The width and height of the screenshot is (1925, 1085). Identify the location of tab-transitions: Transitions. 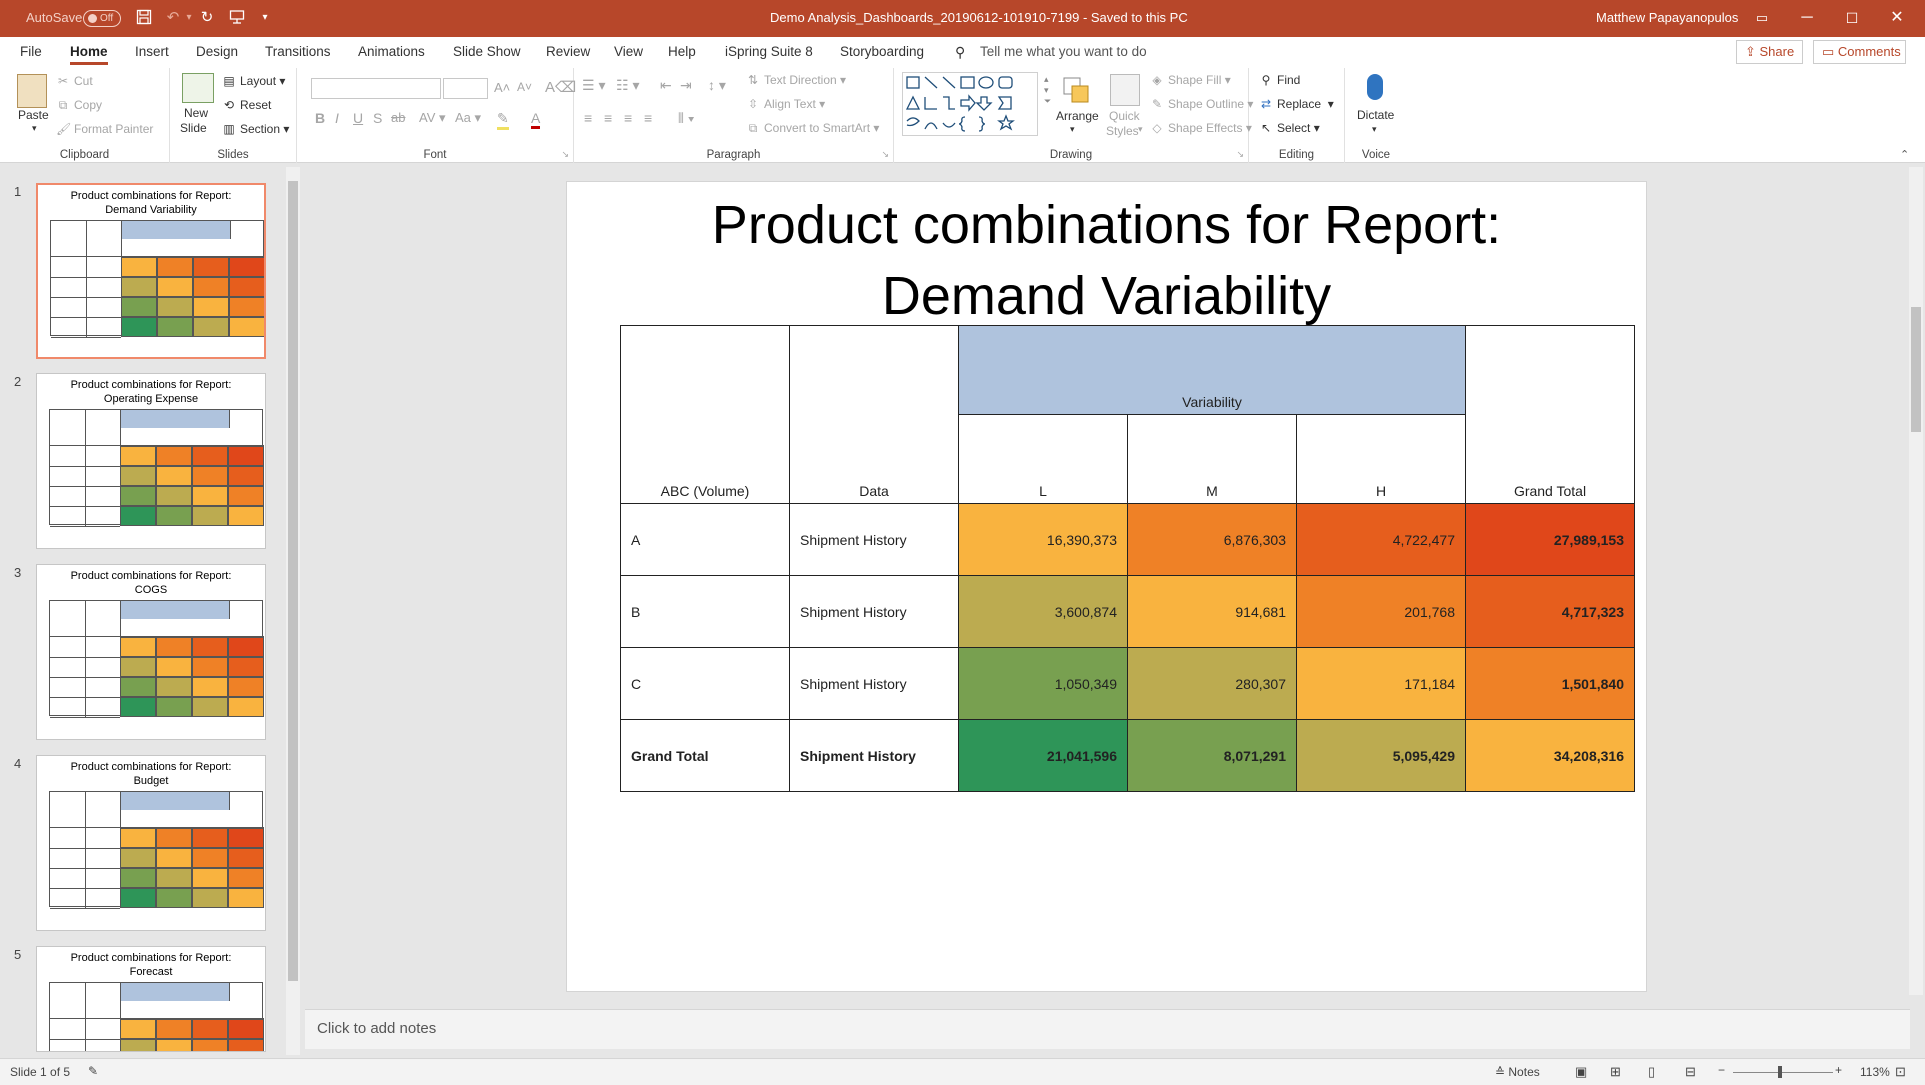
(298, 51).